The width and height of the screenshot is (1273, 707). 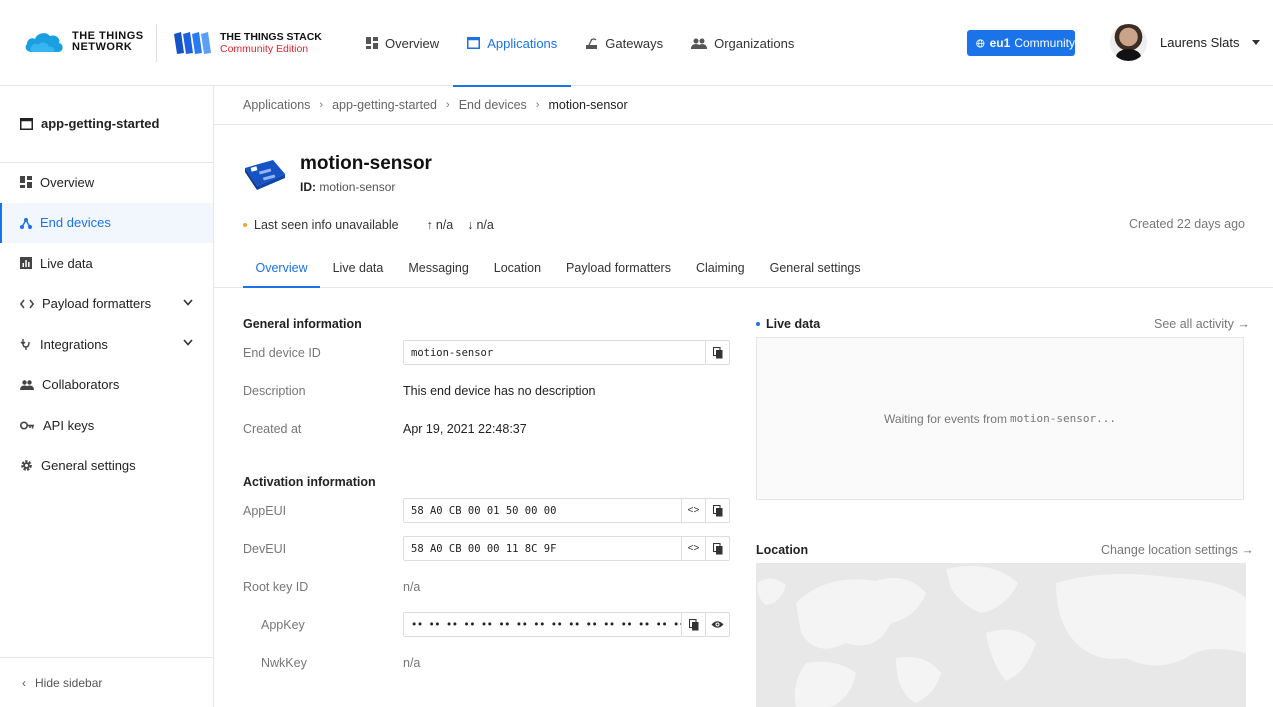 I want to click on nav-gateways: Gateways, so click(x=624, y=43).